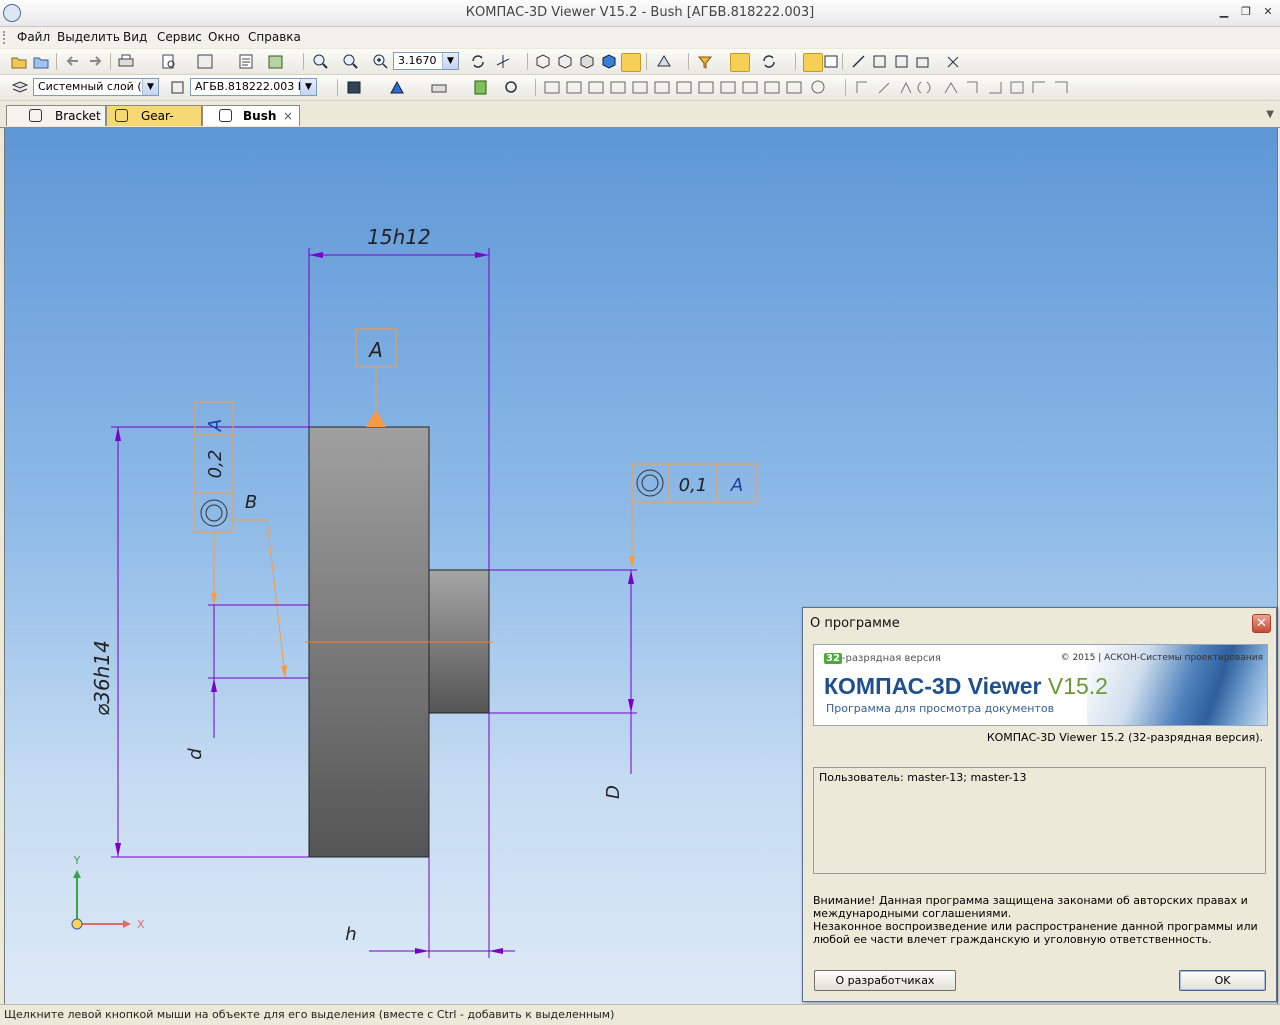 The image size is (1280, 1025). I want to click on view-combo: АГБВ.818222.003 В ▼, so click(253, 87).